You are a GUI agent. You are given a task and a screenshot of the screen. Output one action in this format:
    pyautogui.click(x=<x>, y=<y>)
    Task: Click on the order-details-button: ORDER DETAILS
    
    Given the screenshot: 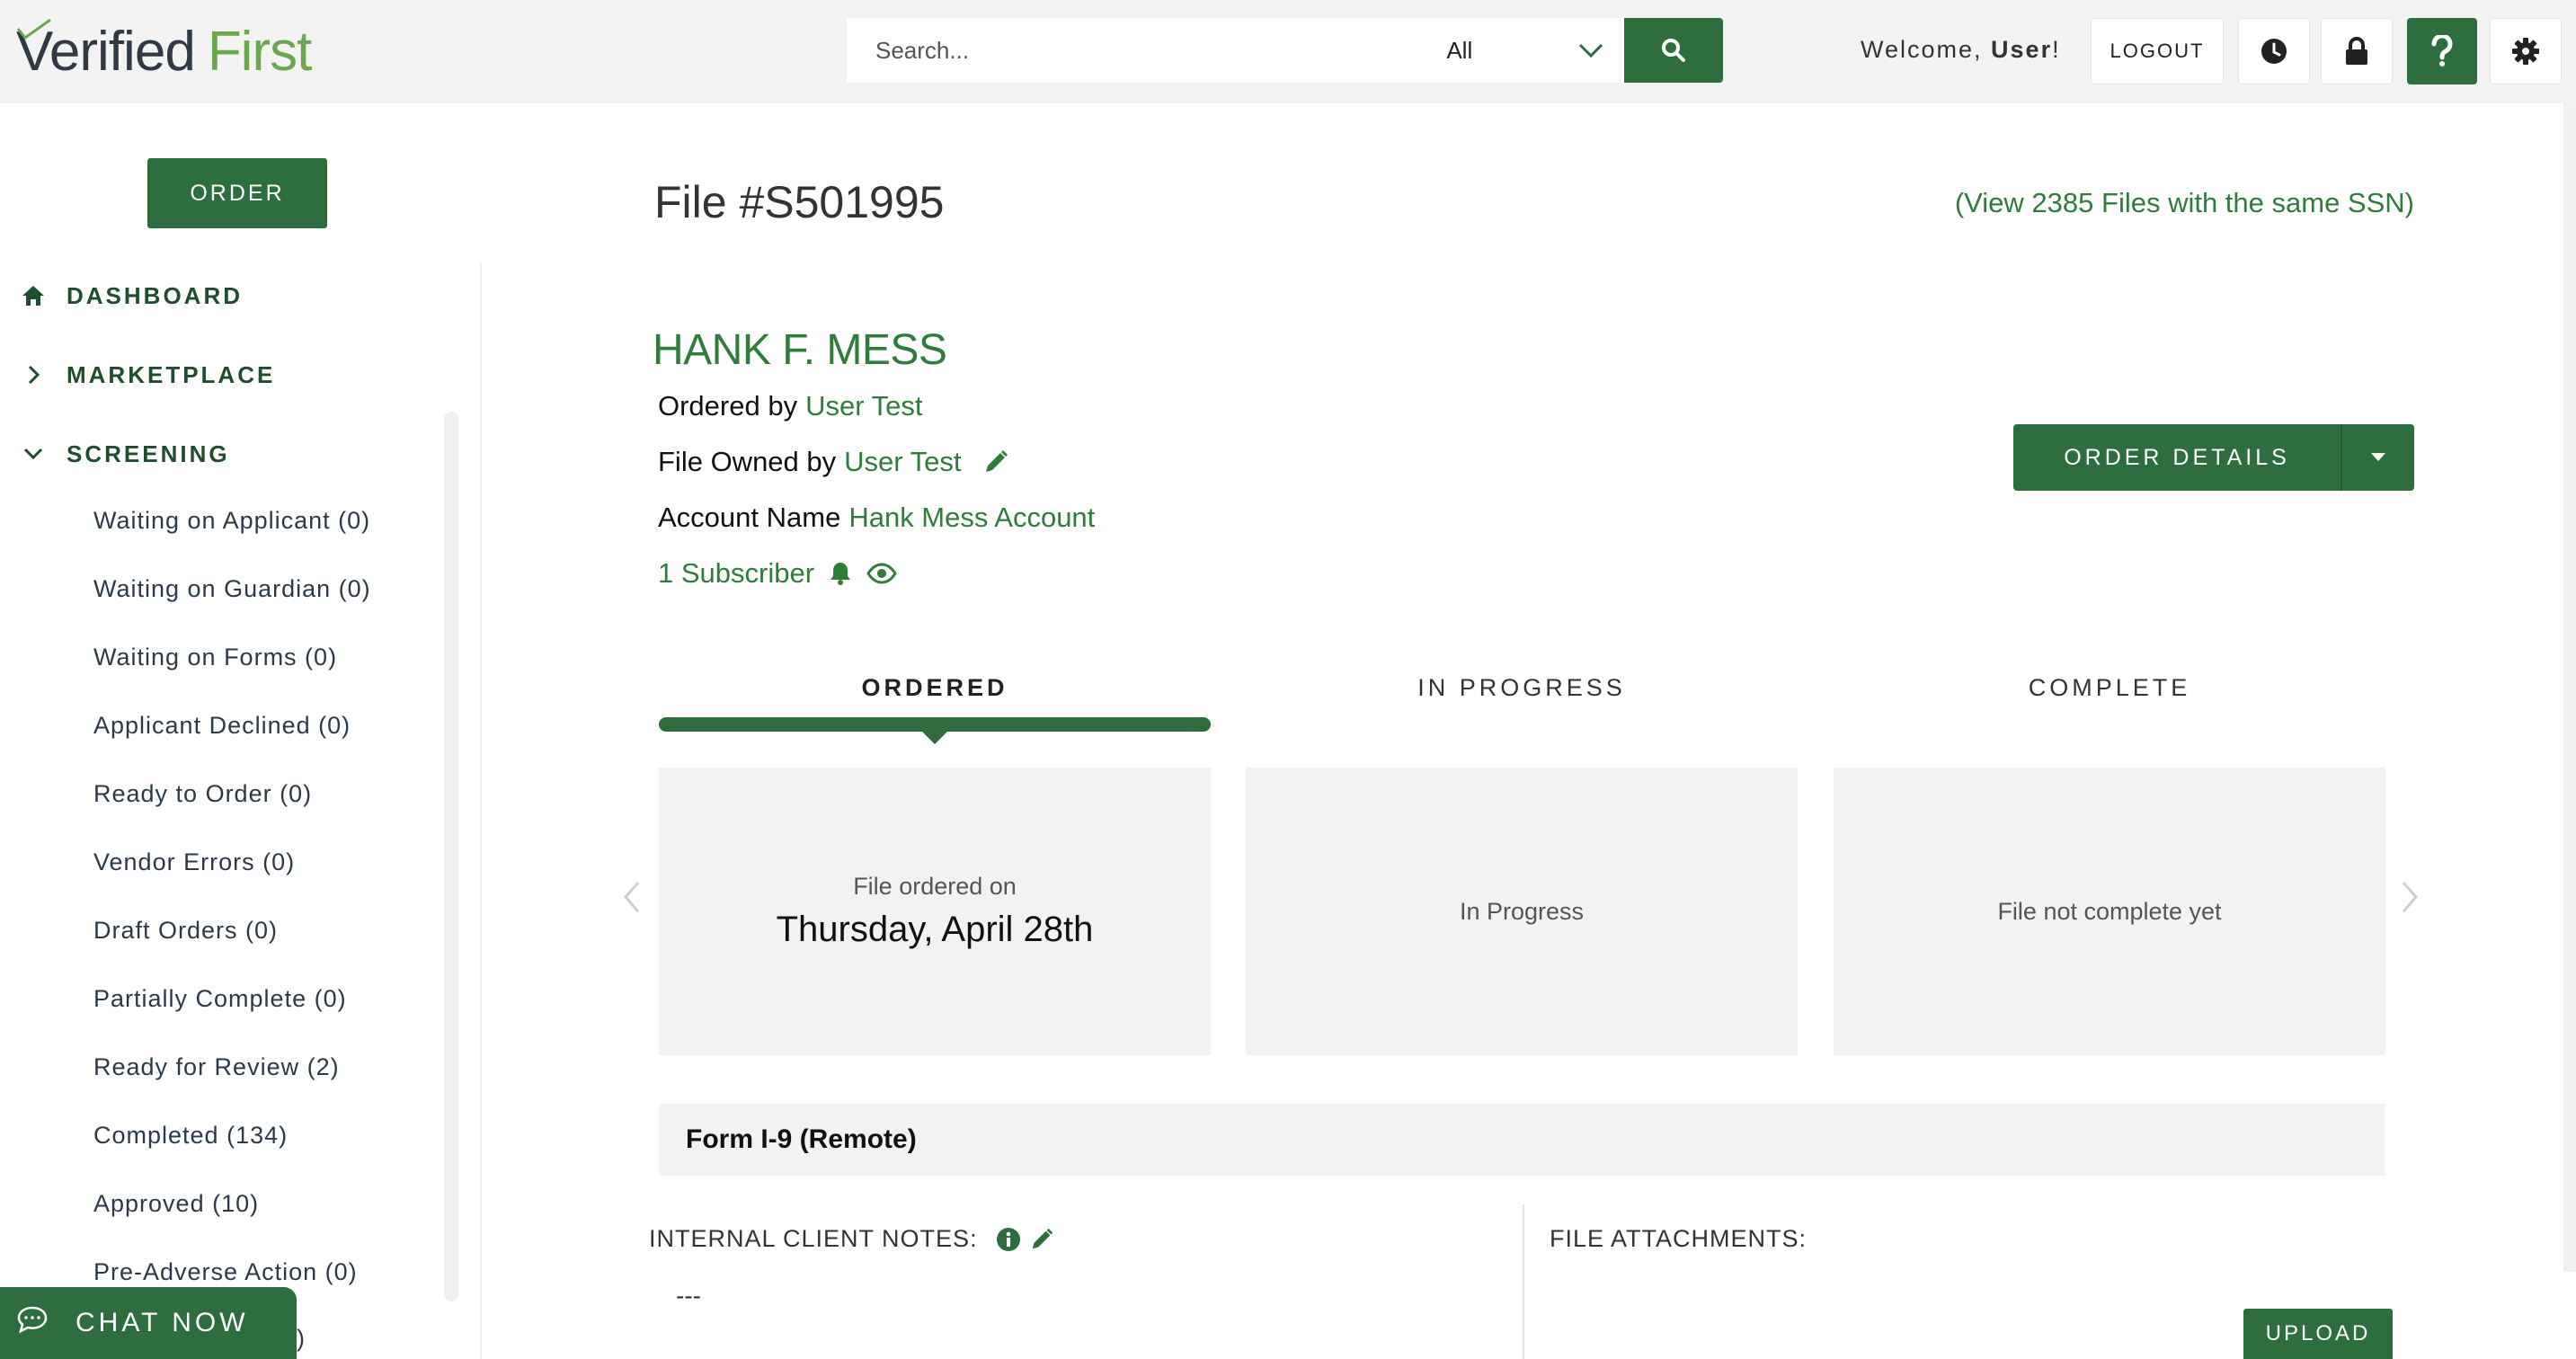 What is the action you would take?
    pyautogui.click(x=2177, y=457)
    